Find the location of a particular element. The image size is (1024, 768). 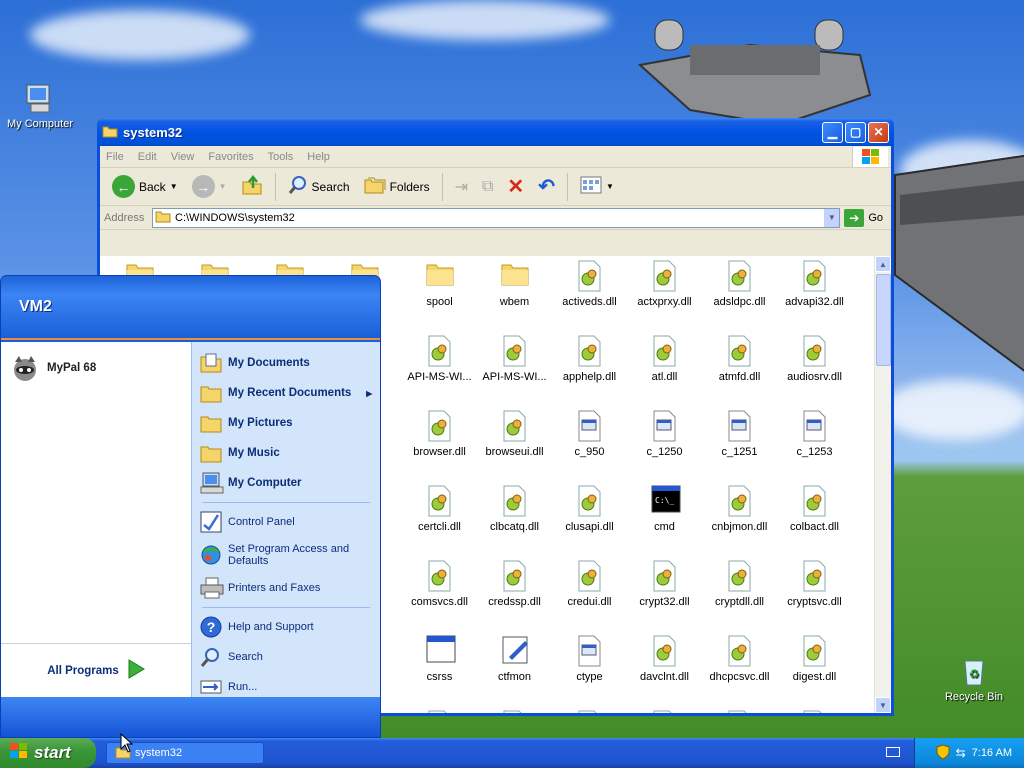

address-input: C:\WINDOWS\system32 ▼ is located at coordinates (496, 217).